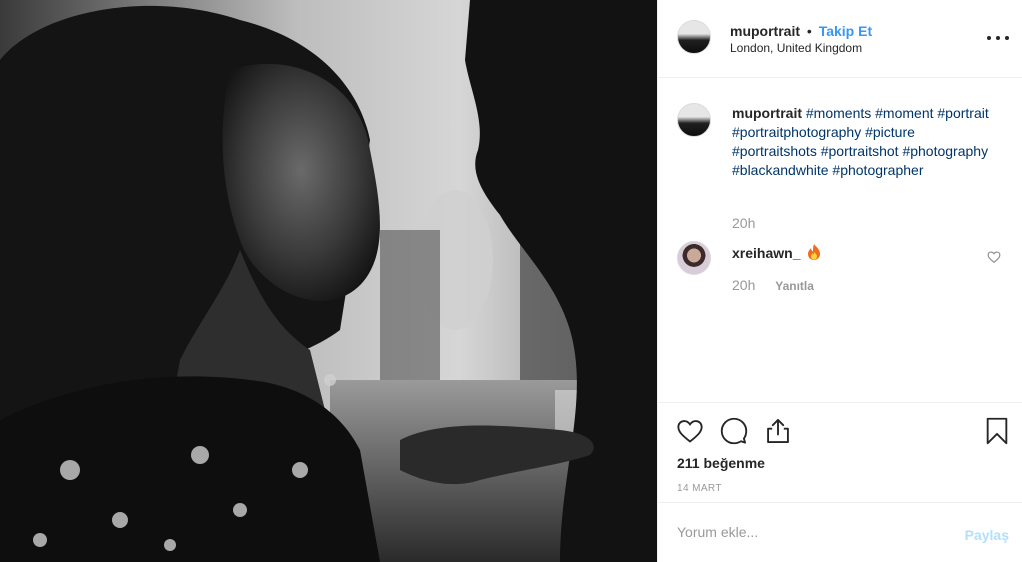 The width and height of the screenshot is (1022, 562). What do you see at coordinates (812, 532) in the screenshot?
I see `comment-input` at bounding box center [812, 532].